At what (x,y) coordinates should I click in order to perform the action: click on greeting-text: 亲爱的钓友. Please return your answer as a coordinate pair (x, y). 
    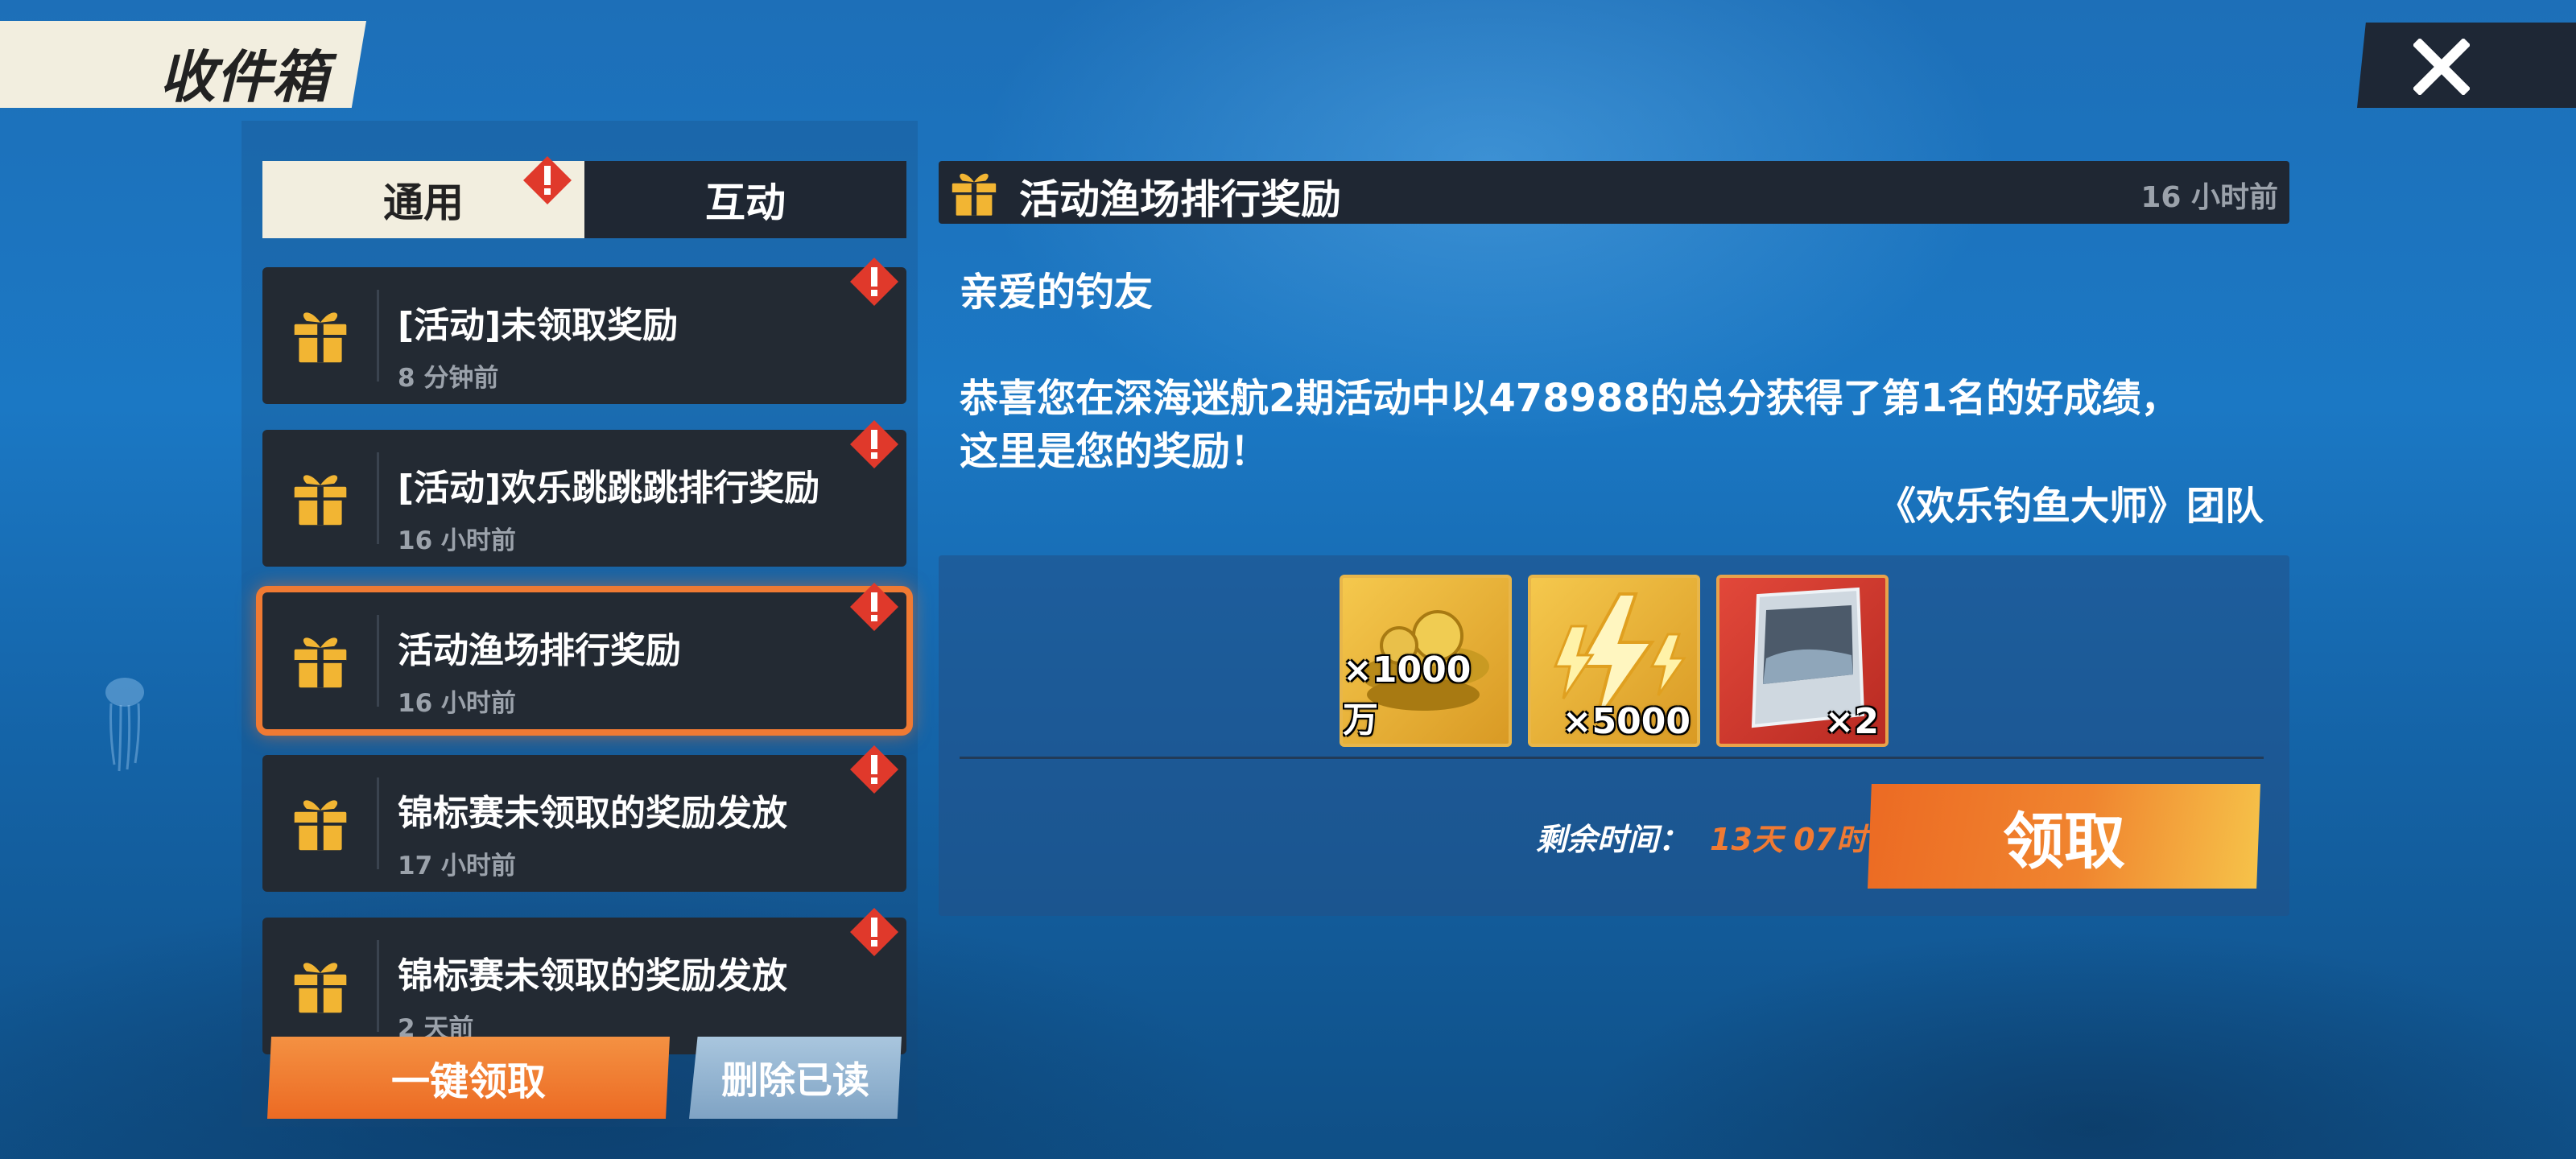
    Looking at the image, I should click on (1057, 292).